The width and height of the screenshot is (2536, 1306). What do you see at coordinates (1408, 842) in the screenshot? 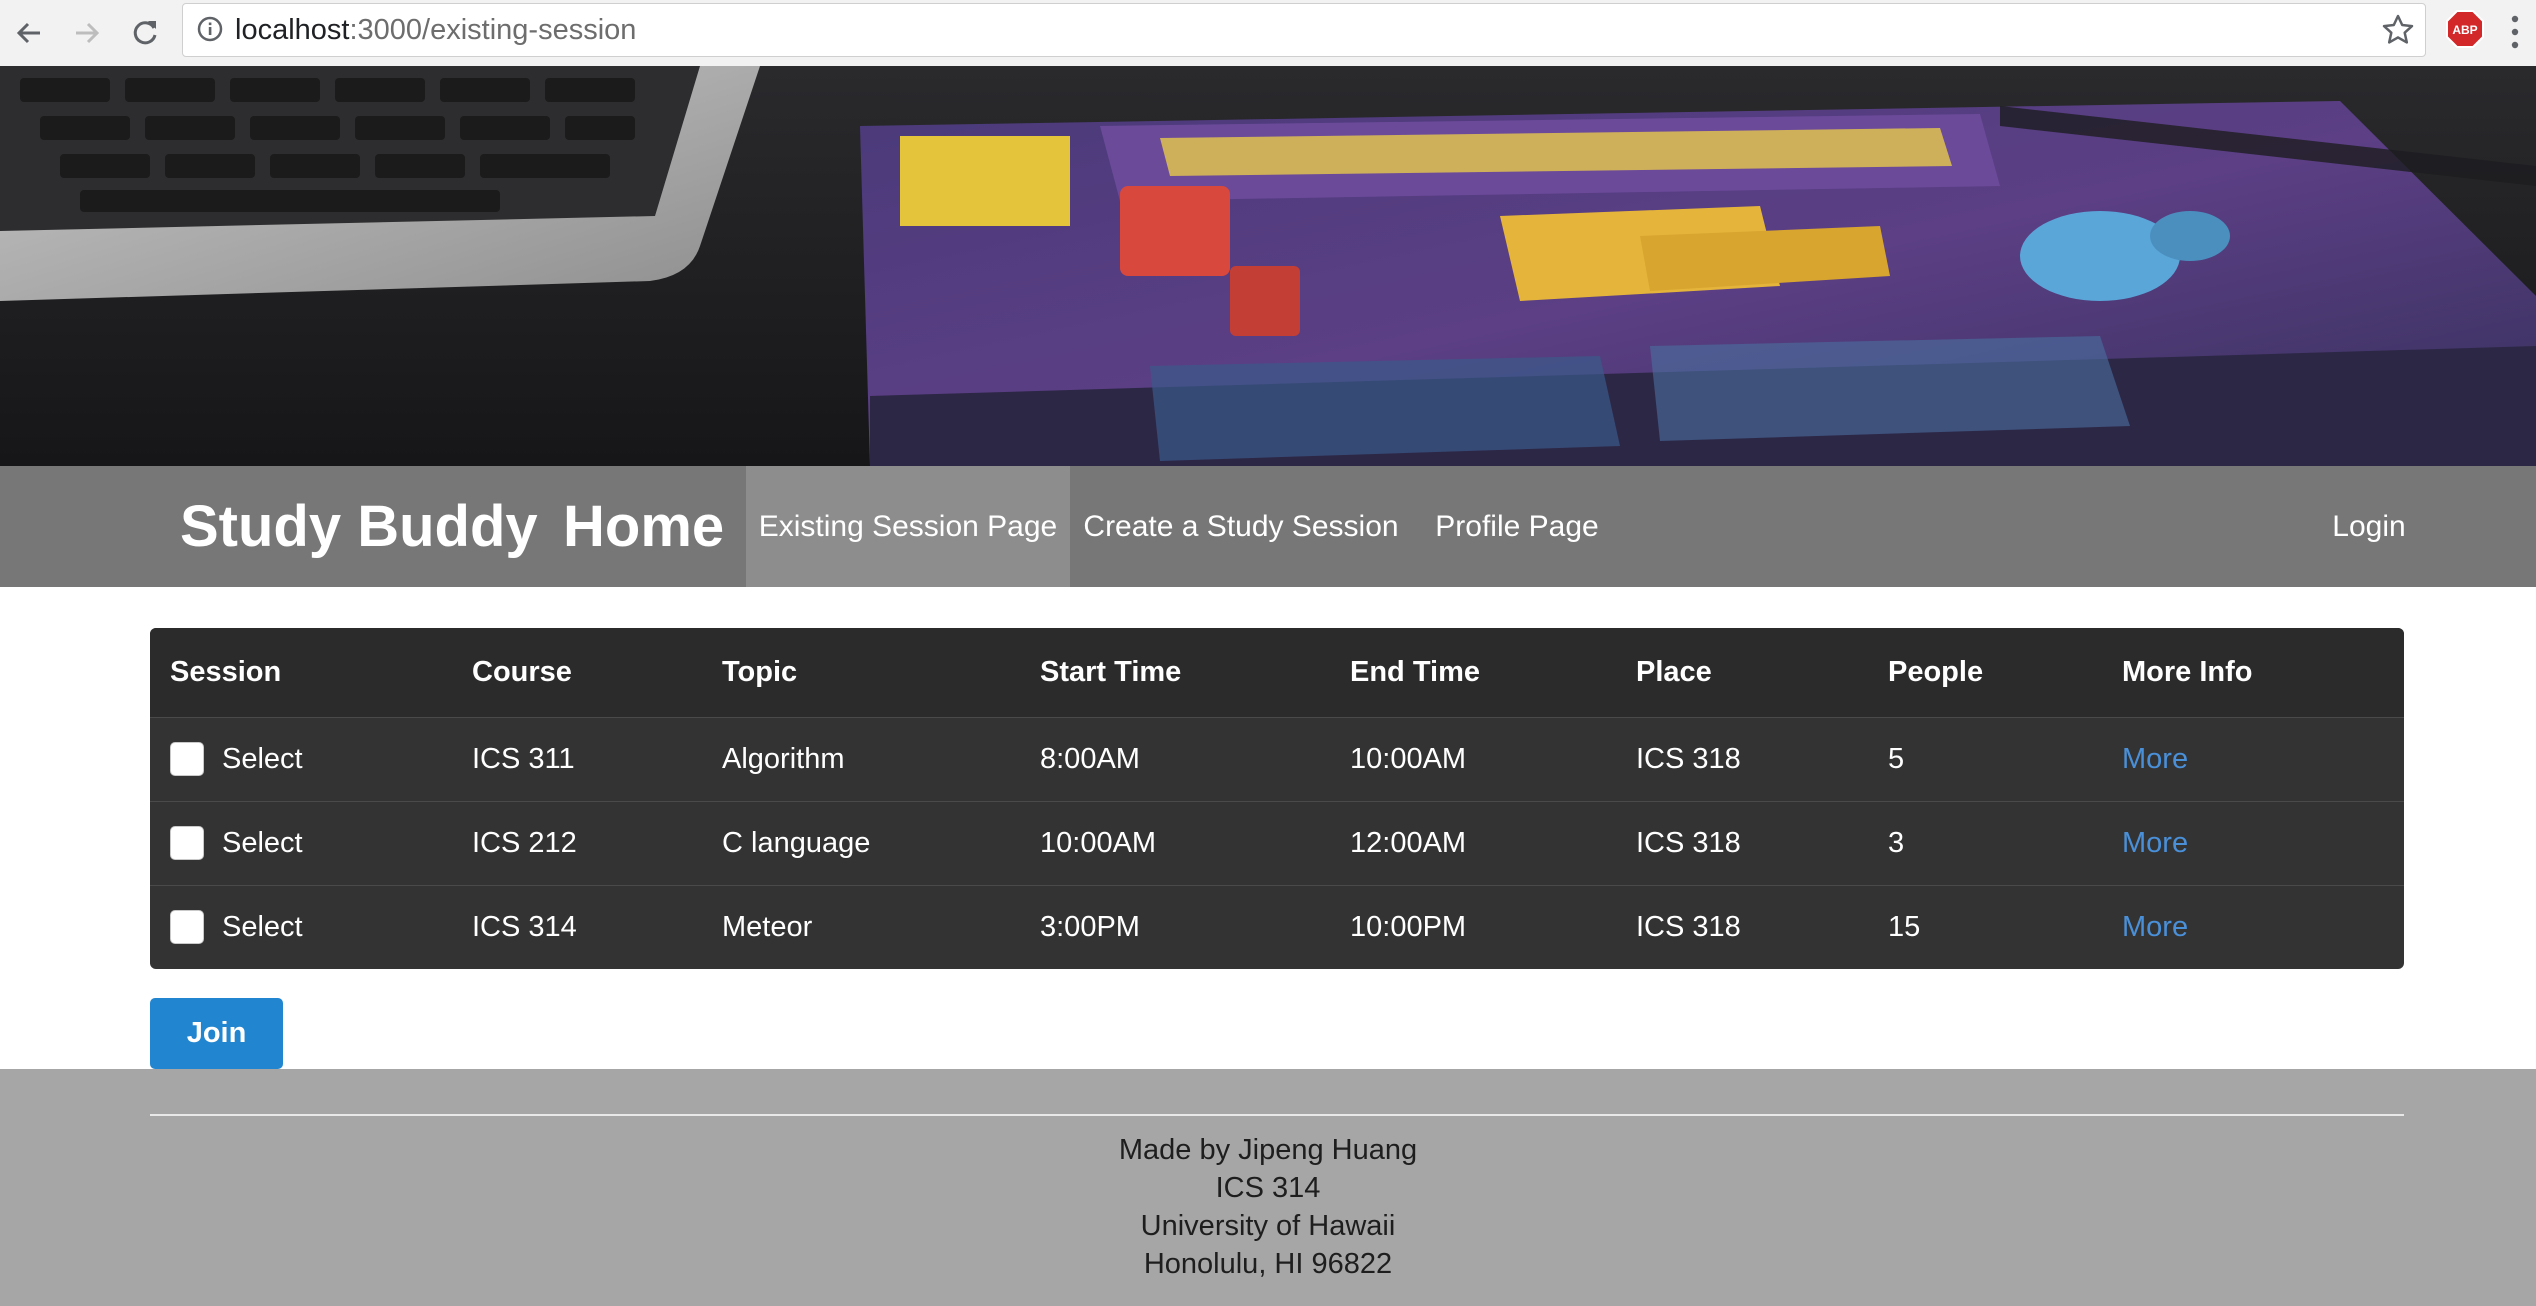
I see `end-time-cell: 12:00AM` at bounding box center [1408, 842].